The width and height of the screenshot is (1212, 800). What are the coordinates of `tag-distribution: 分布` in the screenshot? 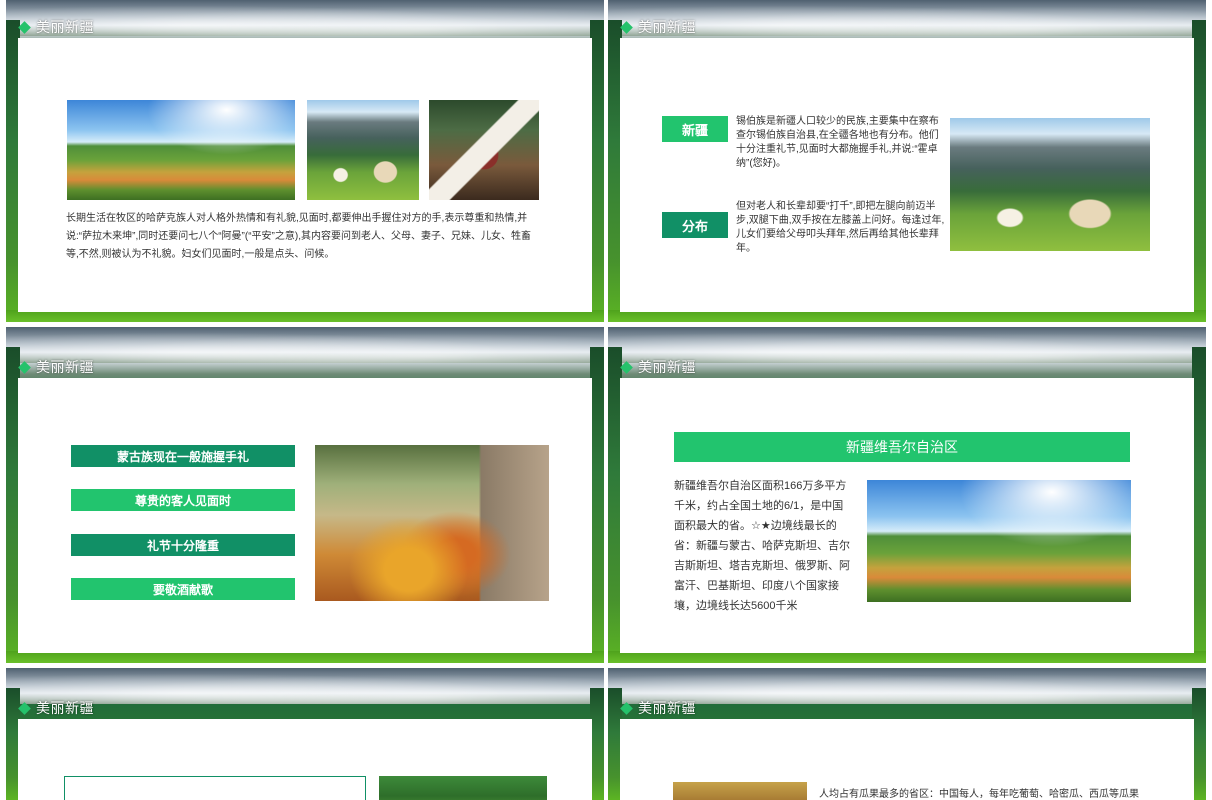 It's located at (695, 225).